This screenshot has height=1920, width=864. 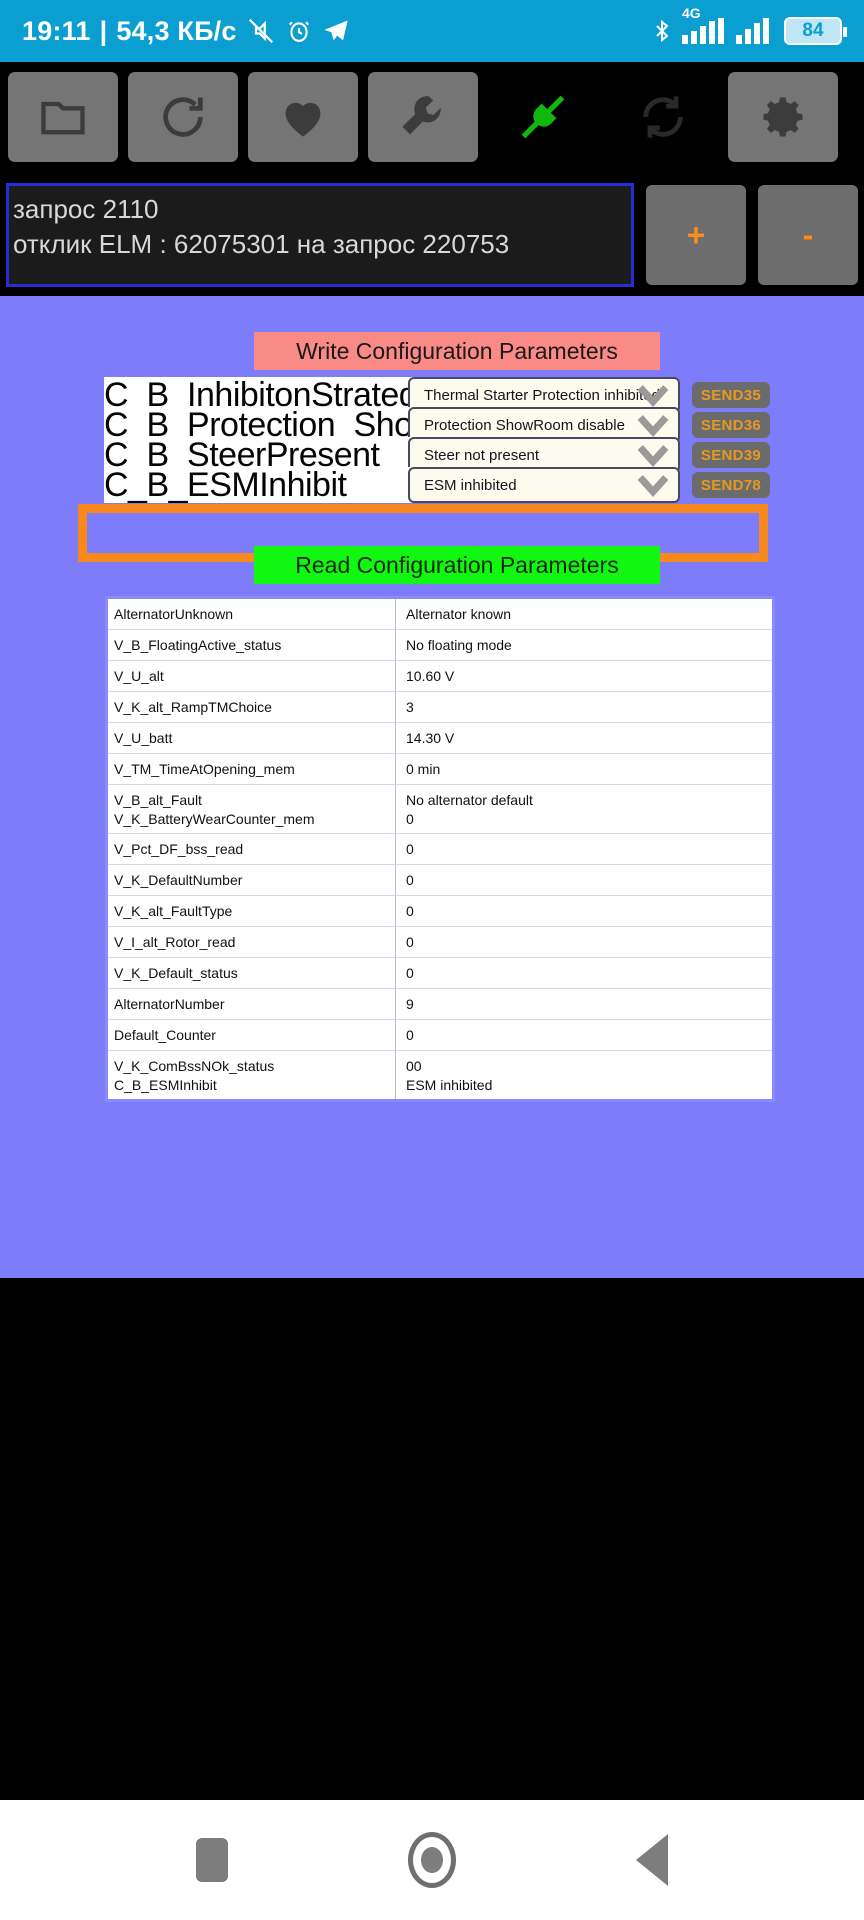 What do you see at coordinates (457, 565) in the screenshot?
I see `read-config-header: Read Configuration Parameters` at bounding box center [457, 565].